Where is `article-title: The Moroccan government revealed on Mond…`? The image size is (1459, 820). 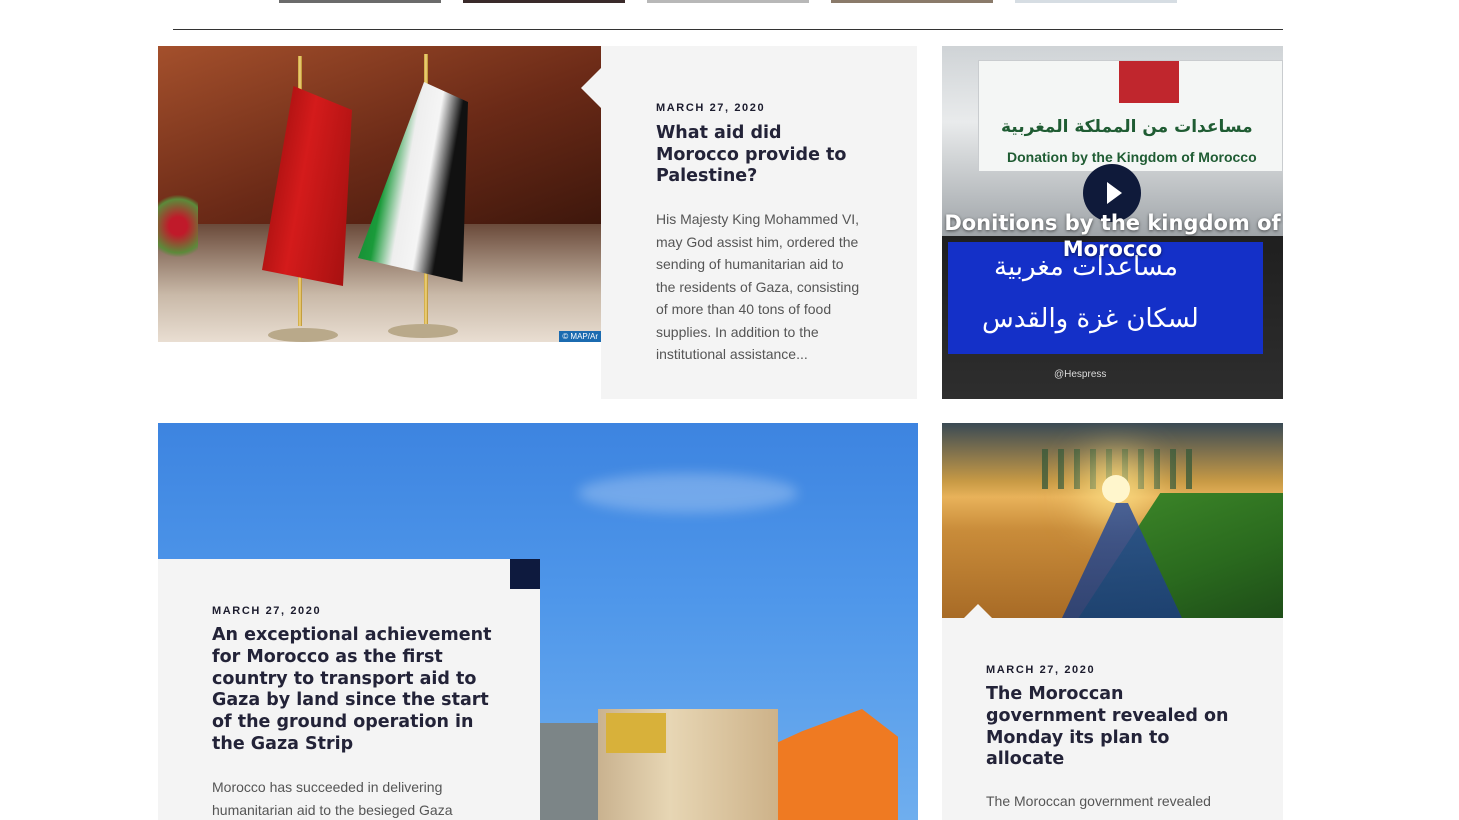 article-title: The Moroccan government revealed on Mond… is located at coordinates (1111, 727).